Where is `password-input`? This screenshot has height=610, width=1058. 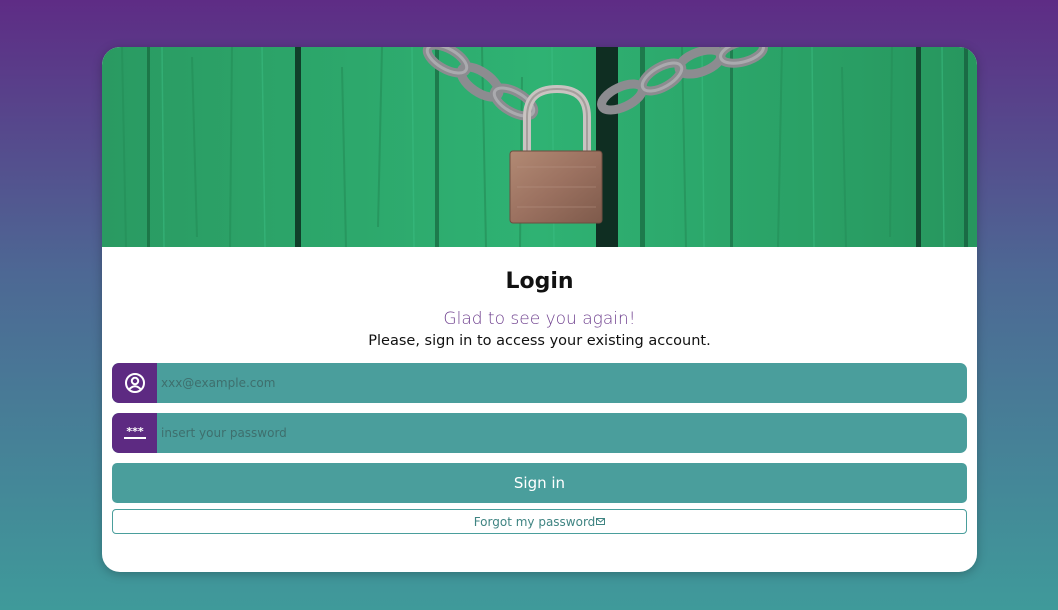 password-input is located at coordinates (557, 433).